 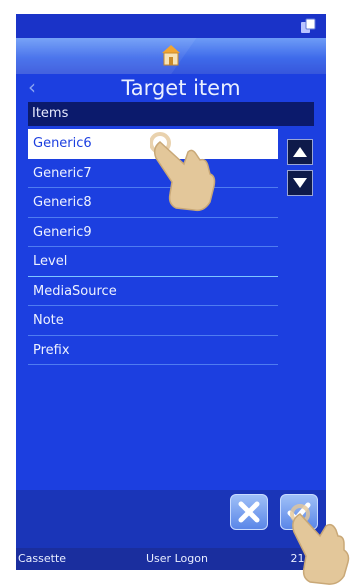 What do you see at coordinates (153, 291) in the screenshot?
I see `list-item: MediaSource` at bounding box center [153, 291].